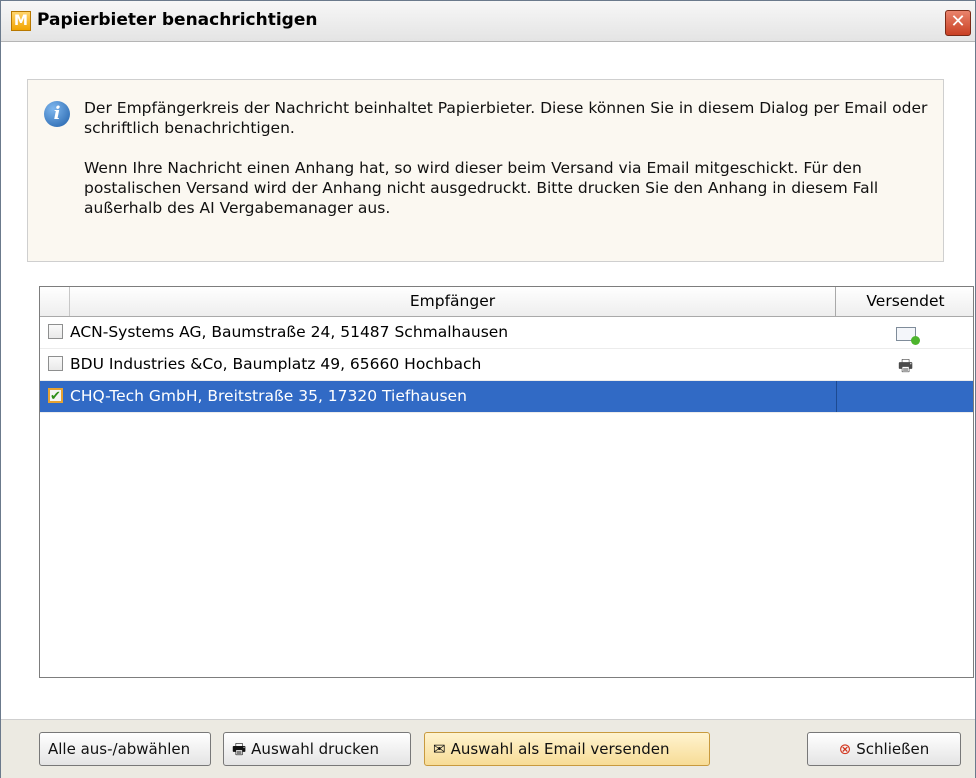 The width and height of the screenshot is (976, 778). Describe the element at coordinates (845, 749) in the screenshot. I see `close-circle-icon: ⊗` at that location.